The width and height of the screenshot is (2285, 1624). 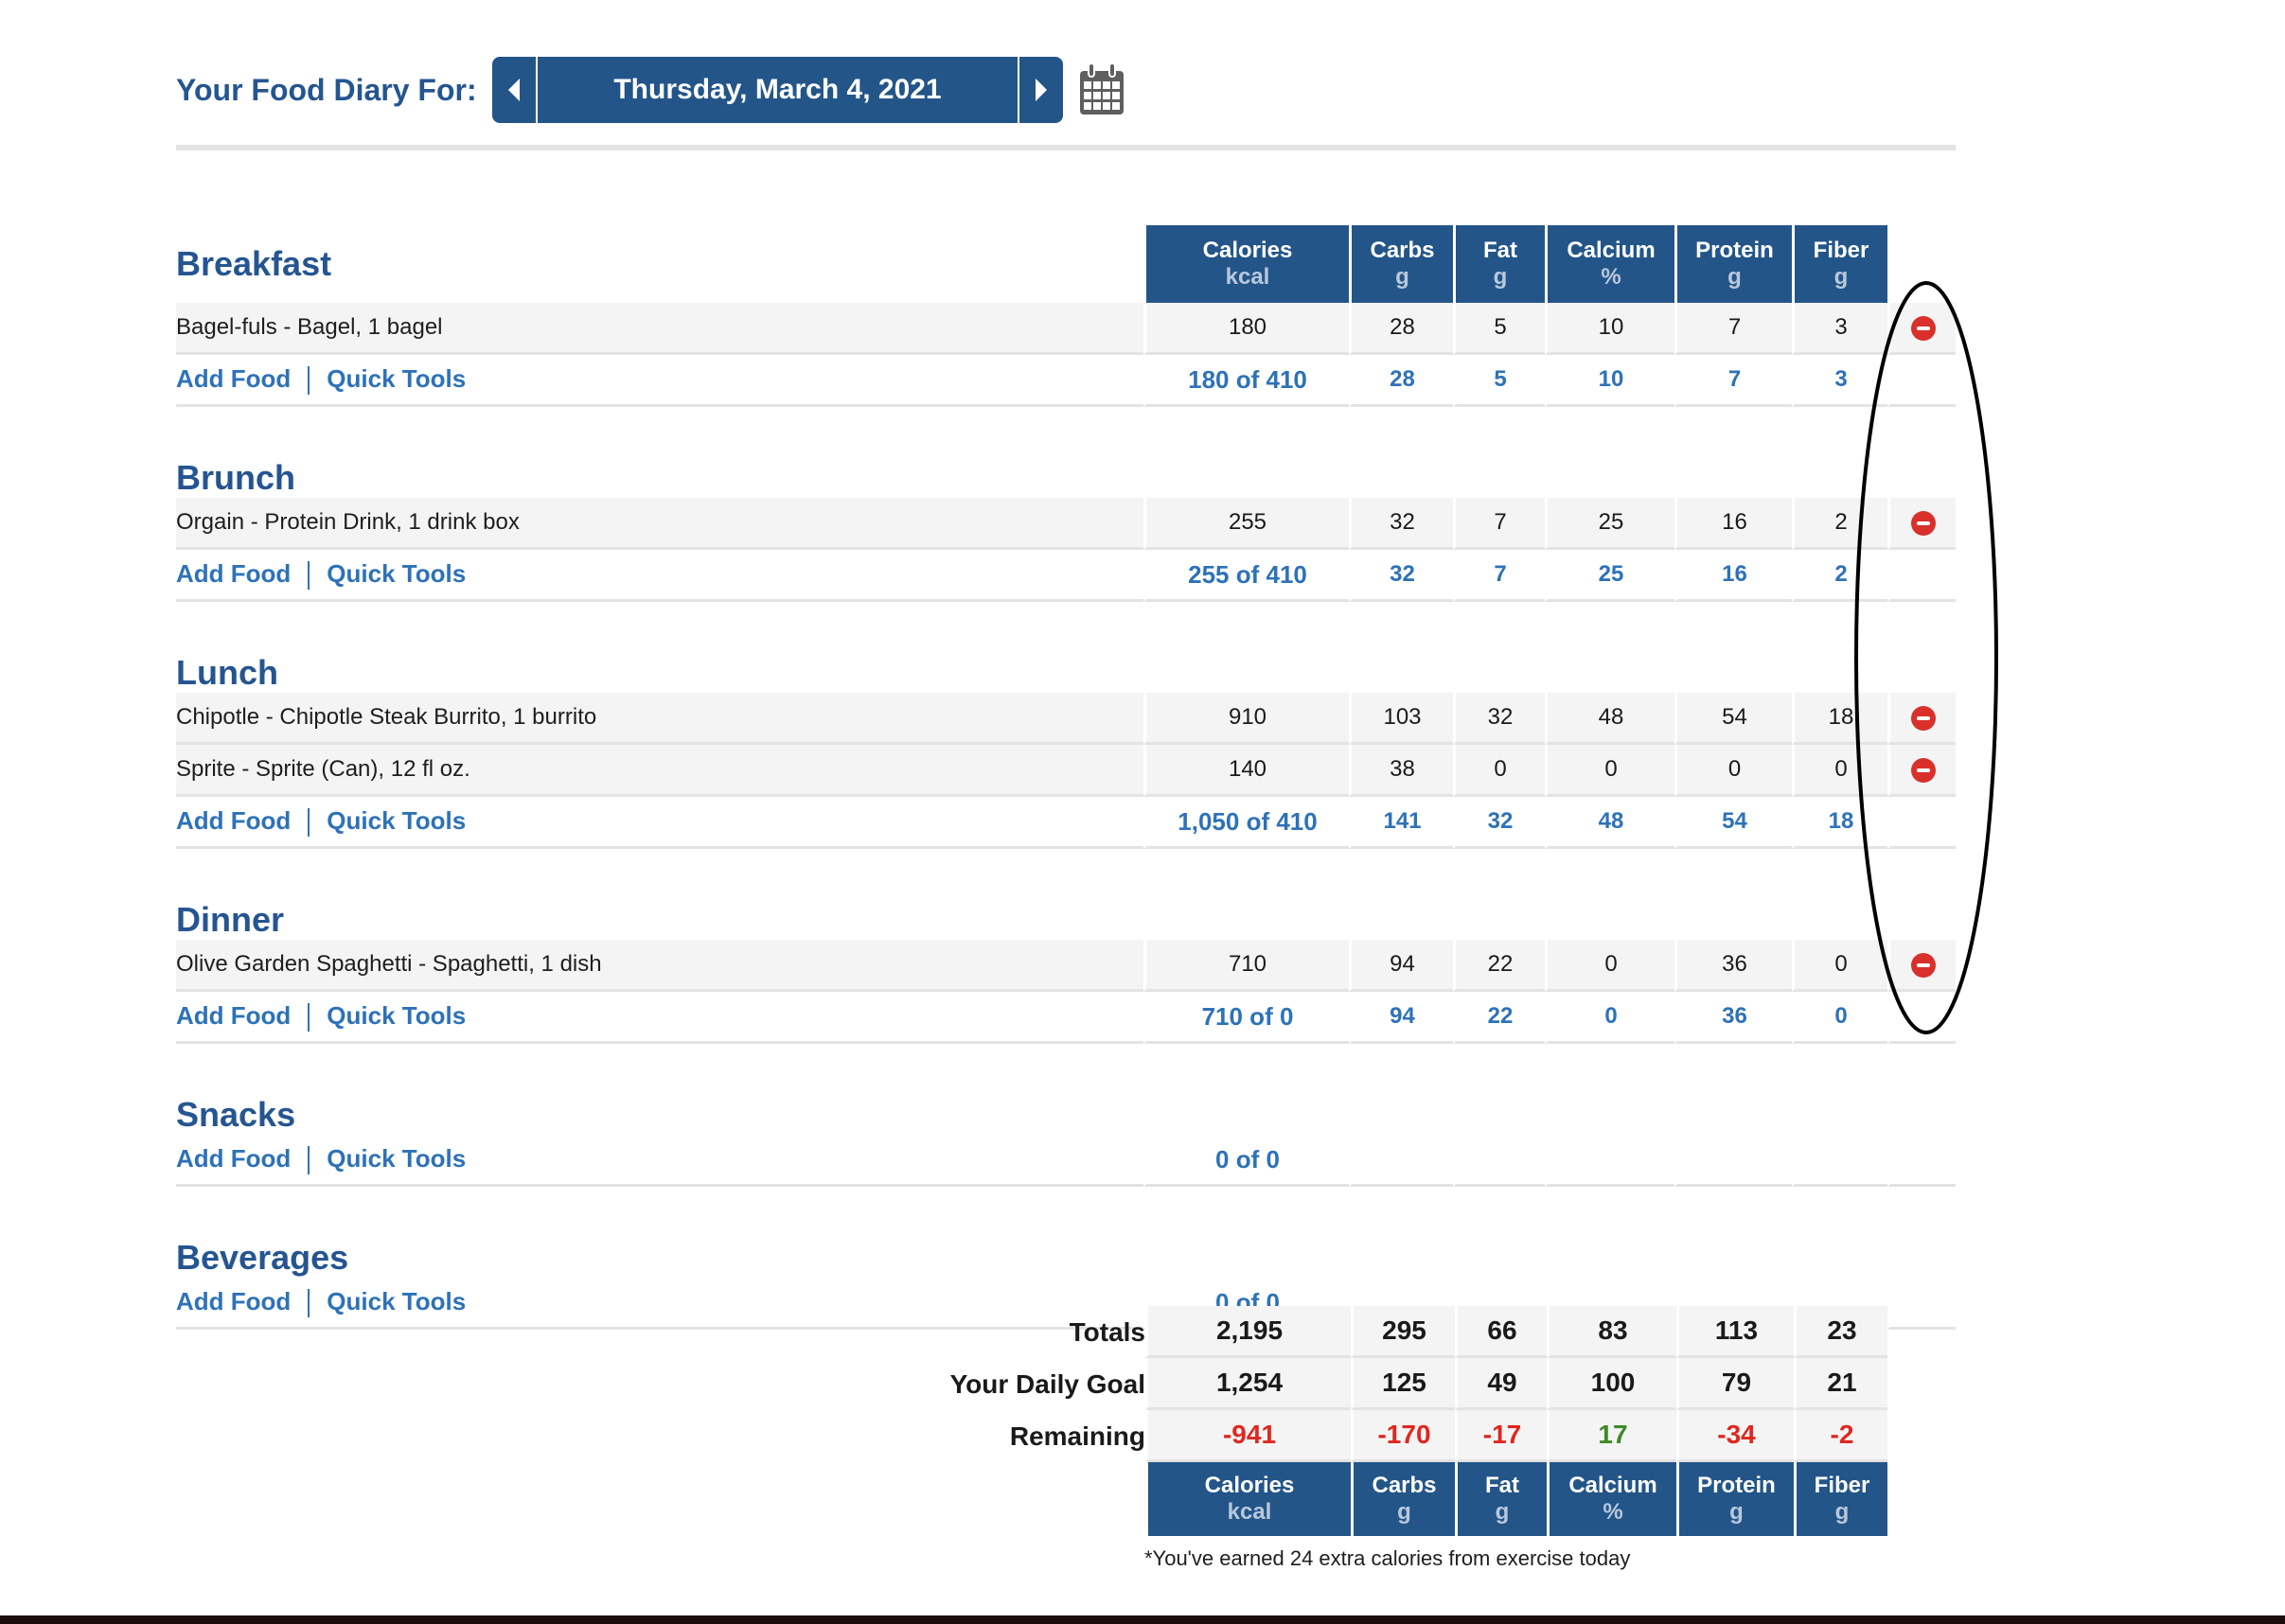 What do you see at coordinates (1839, 719) in the screenshot?
I see `food-fiber-value: 18` at bounding box center [1839, 719].